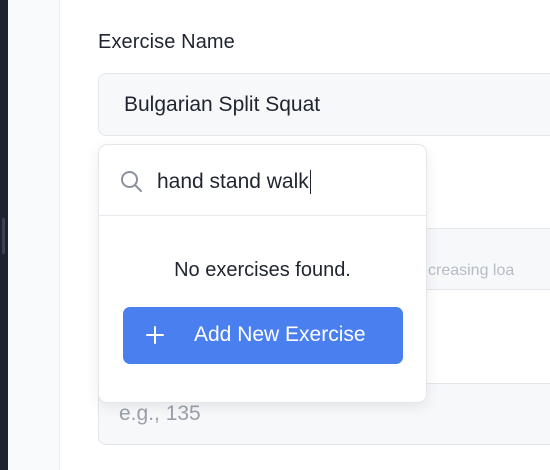 This screenshot has width=550, height=470. Describe the element at coordinates (324, 104) in the screenshot. I see `exercise-name-field: Bulgarian Split Squat` at that location.